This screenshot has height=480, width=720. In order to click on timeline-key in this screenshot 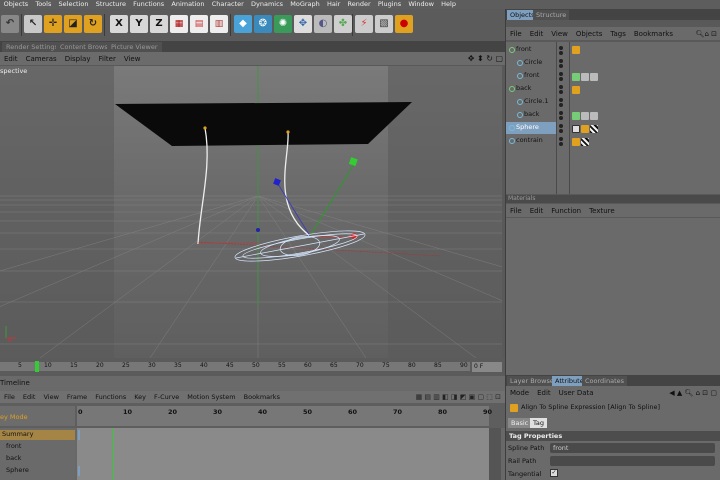, I will do `click(79, 471)`.